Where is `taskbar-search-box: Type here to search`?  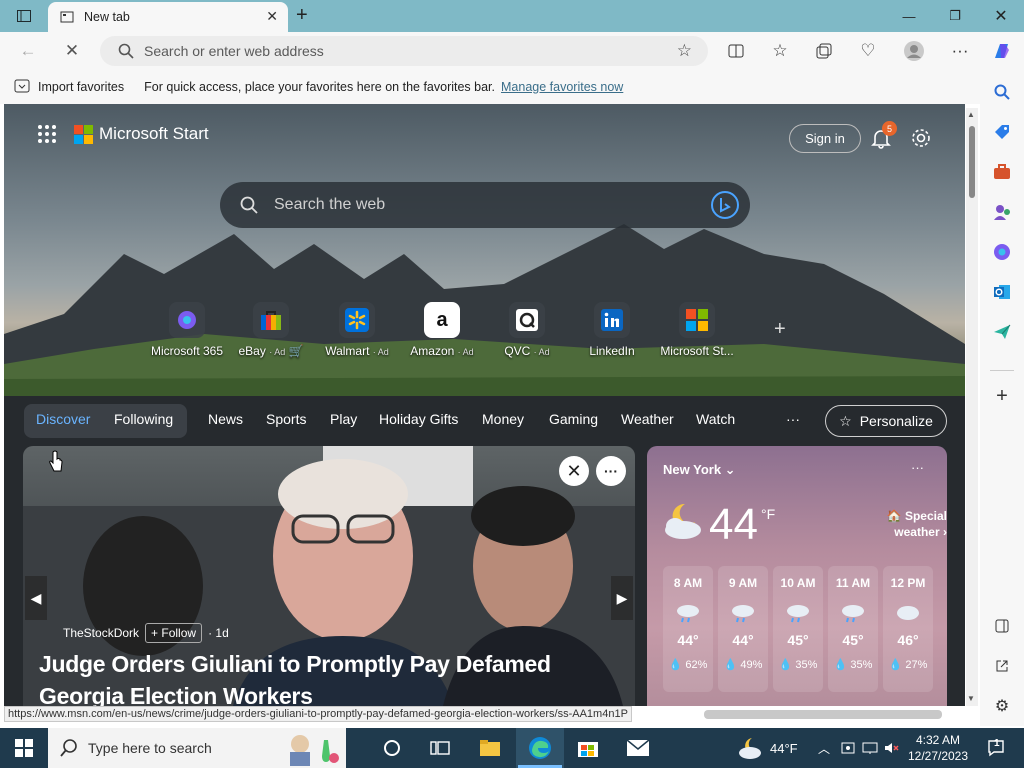 taskbar-search-box: Type here to search is located at coordinates (197, 748).